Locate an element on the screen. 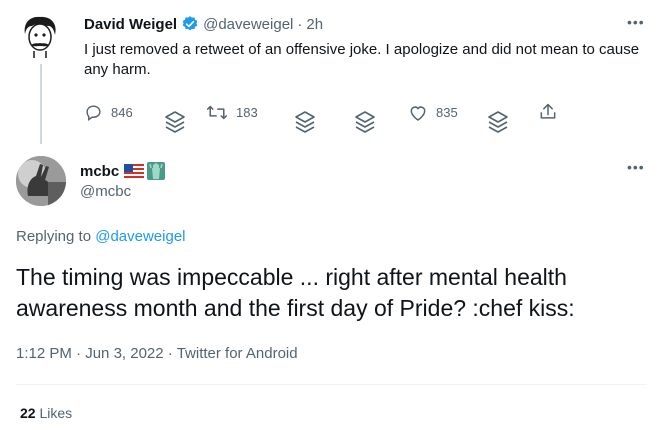  author-handle: @mcbc is located at coordinates (105, 191).